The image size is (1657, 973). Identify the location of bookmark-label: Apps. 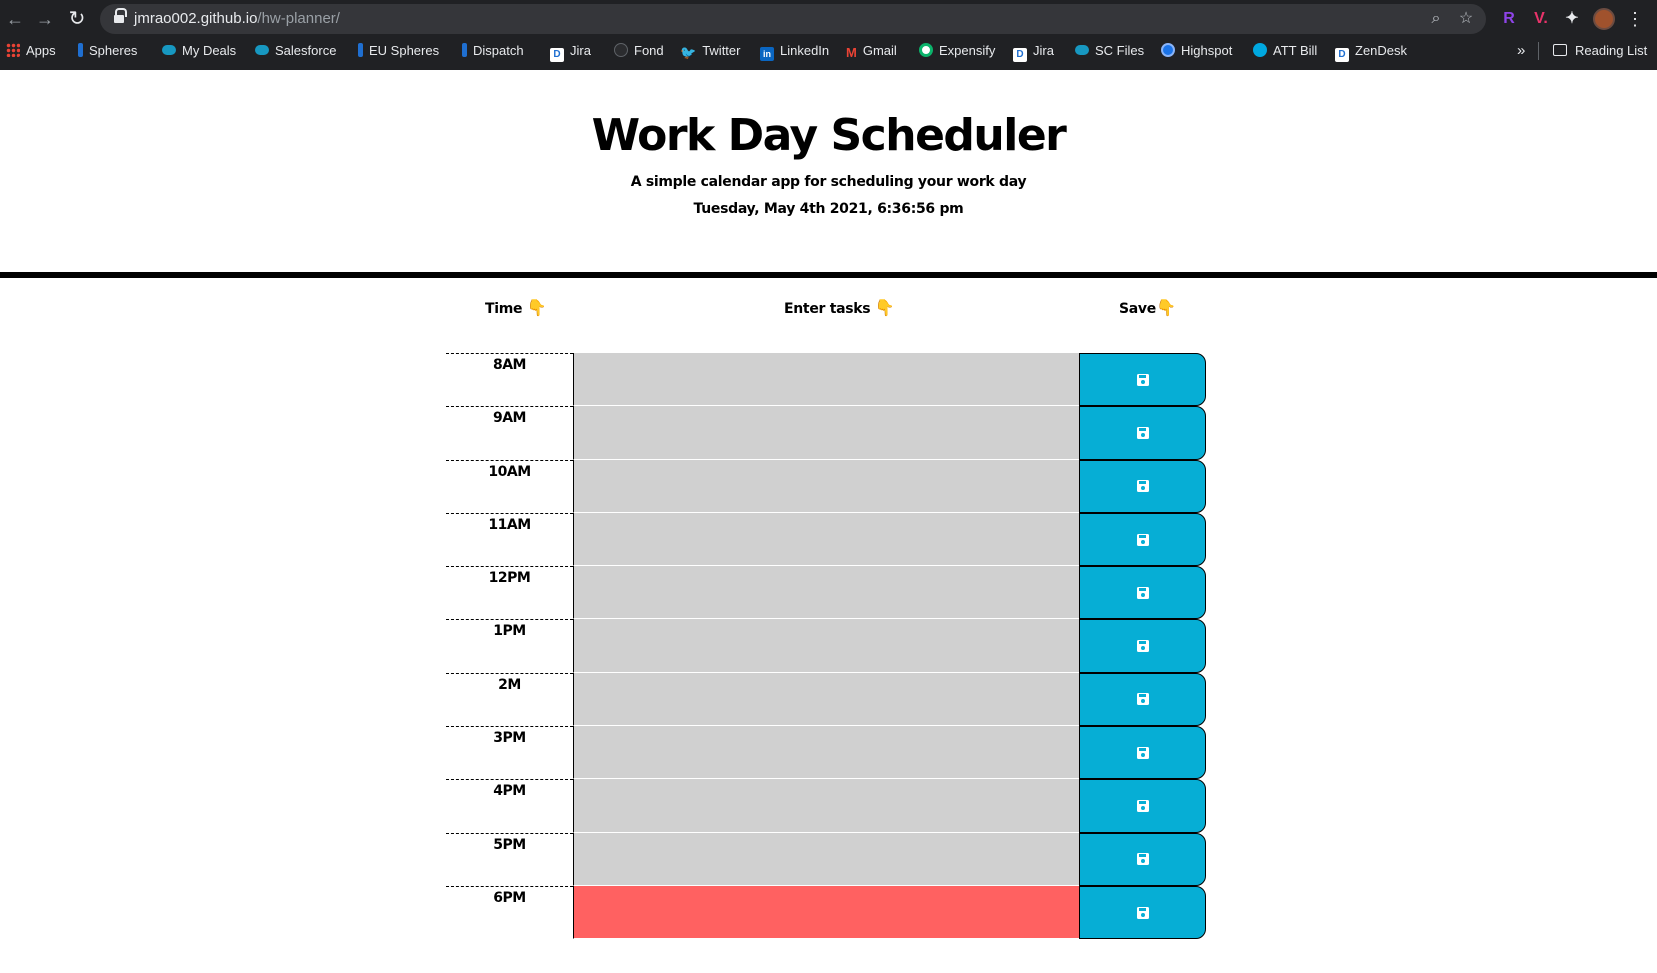
(41, 50).